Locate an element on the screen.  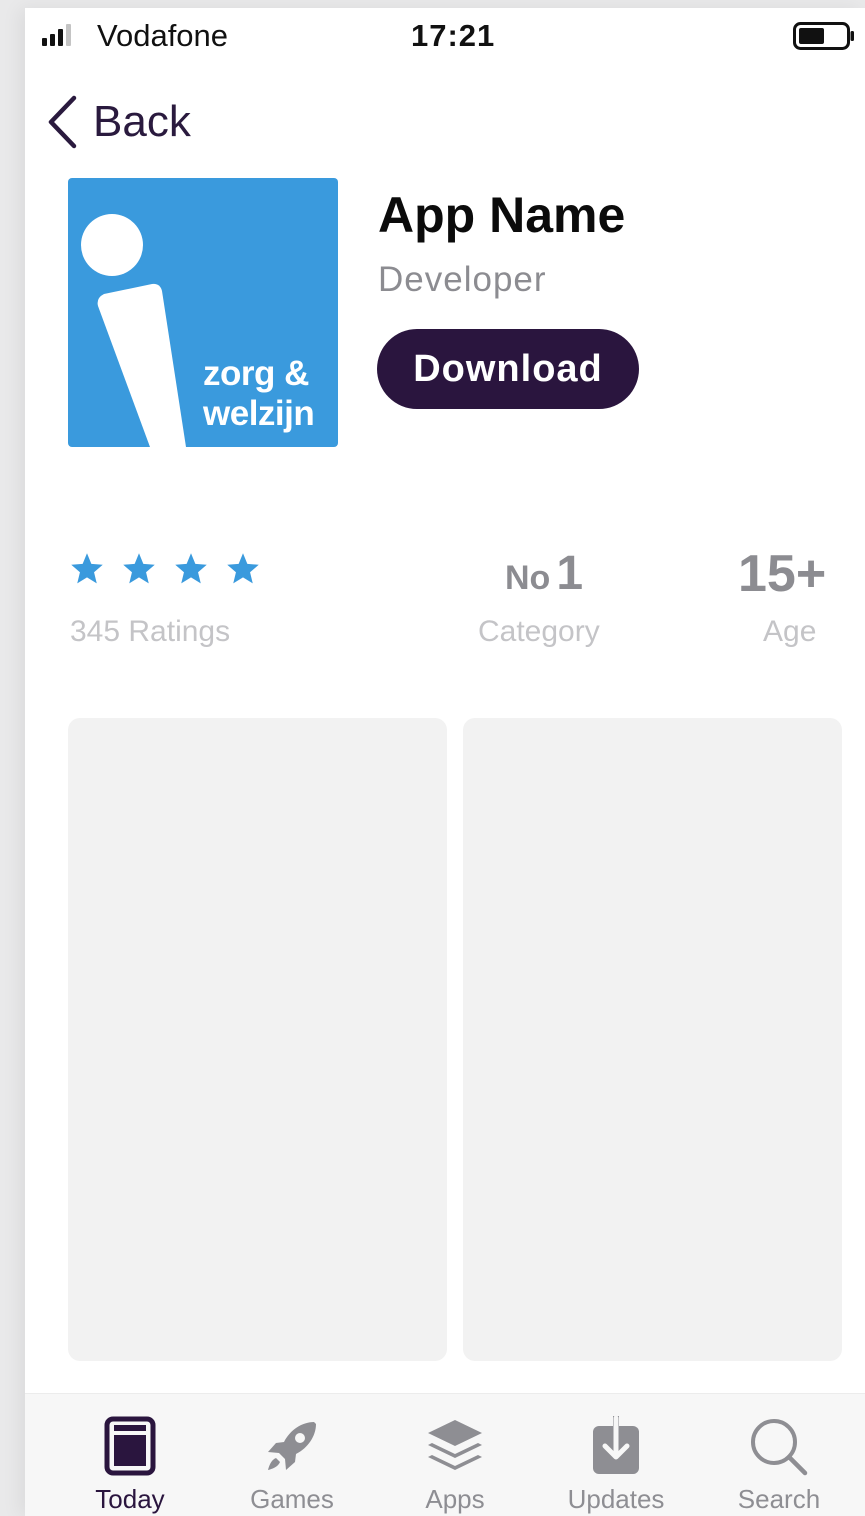
tab-today: Today is located at coordinates (130, 1455).